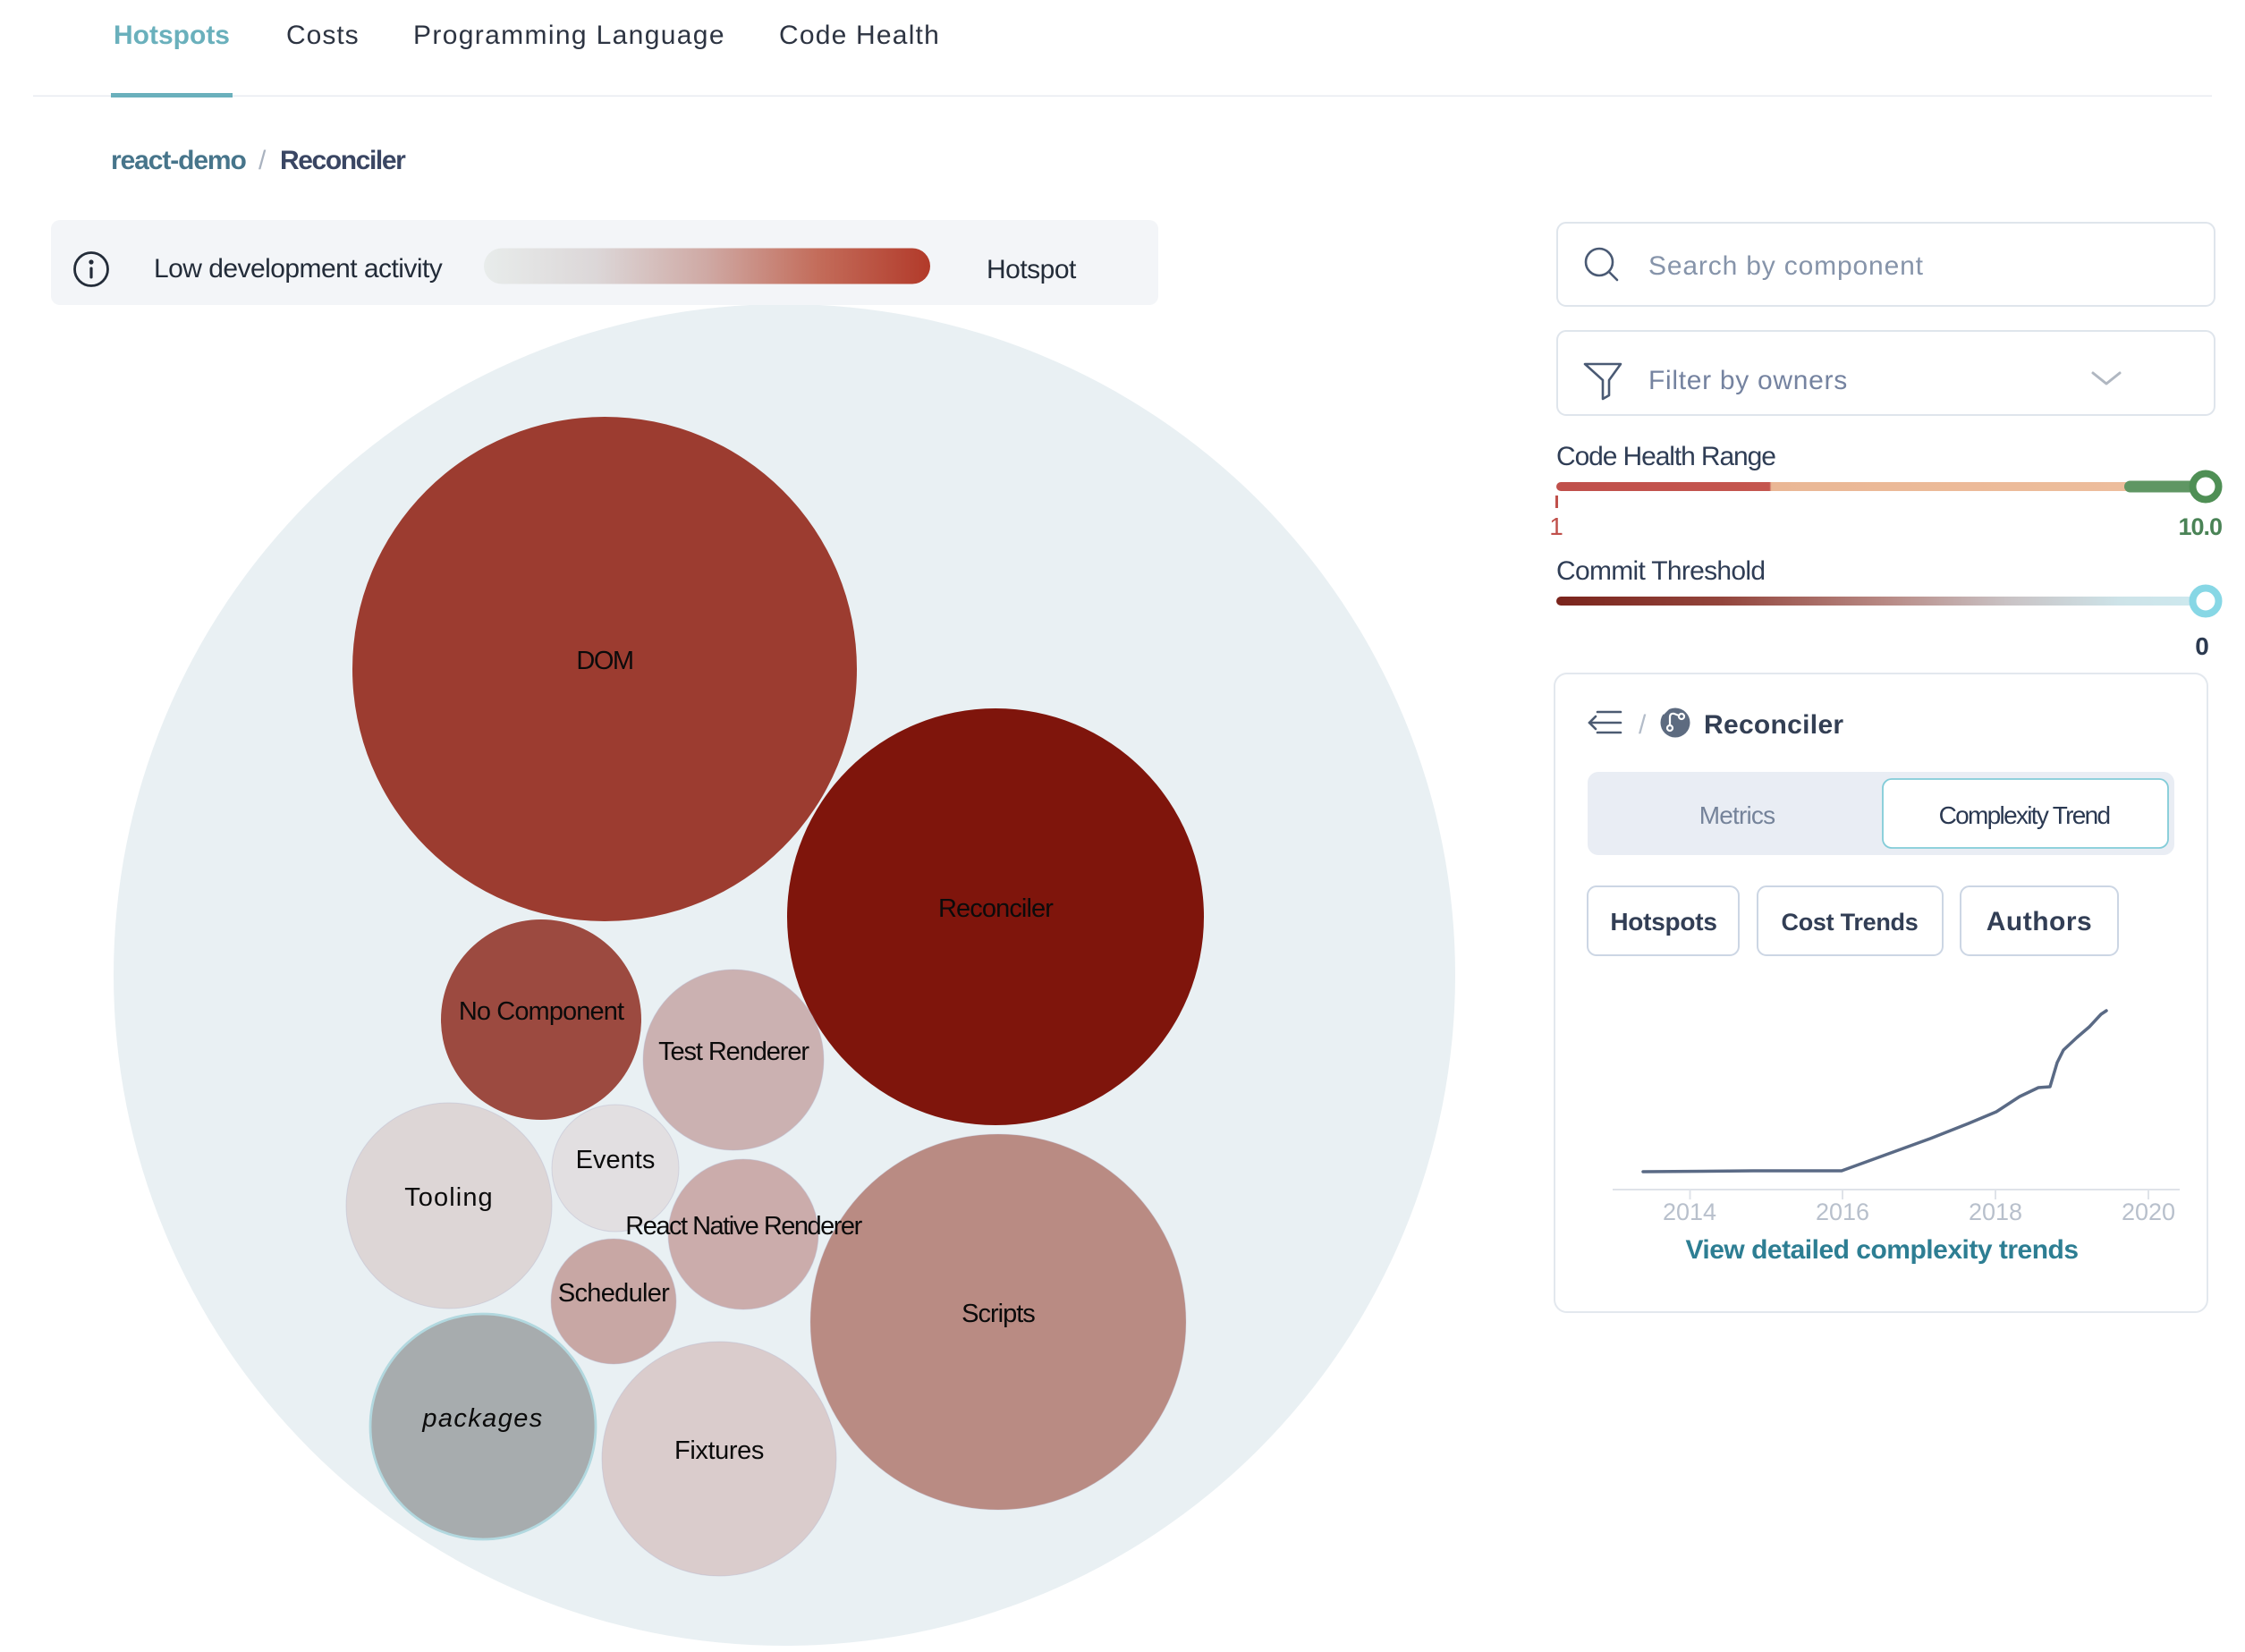 The height and width of the screenshot is (1652, 2245). I want to click on svg-text: Events, so click(616, 1160).